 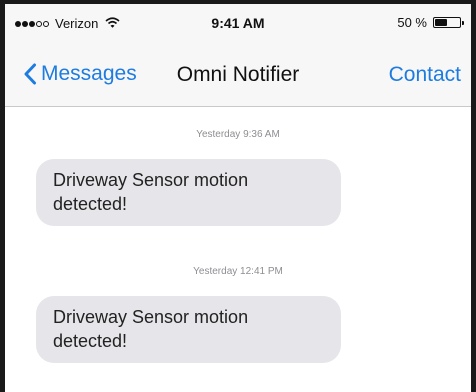 I want to click on contact-button: Contact, so click(x=425, y=75).